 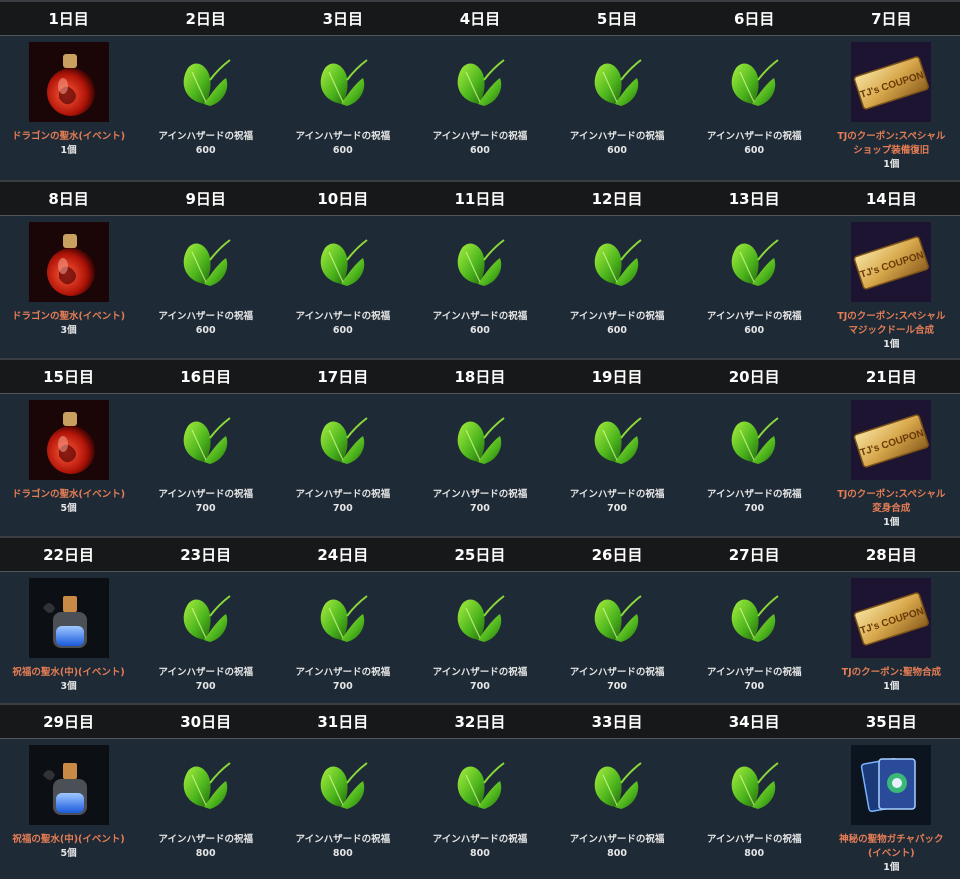 I want to click on day-label: 8日目, so click(x=68, y=199).